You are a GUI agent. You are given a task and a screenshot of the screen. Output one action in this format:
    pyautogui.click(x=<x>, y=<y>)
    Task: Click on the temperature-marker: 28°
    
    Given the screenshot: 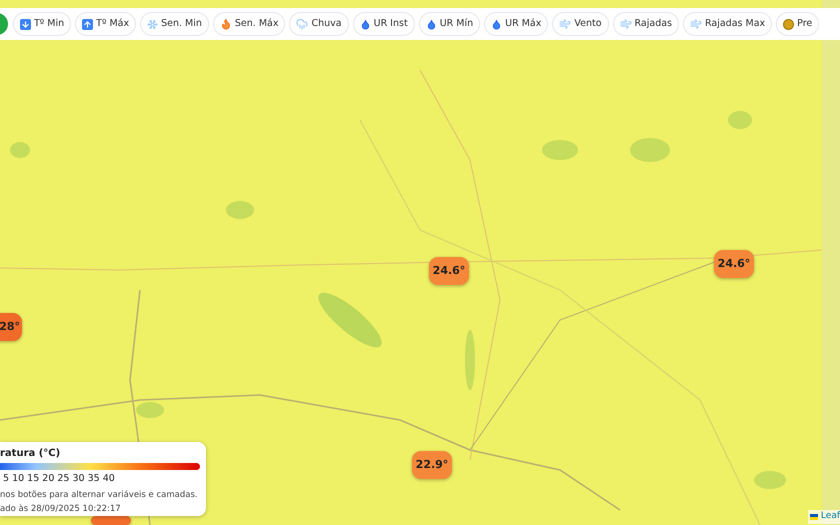 What is the action you would take?
    pyautogui.click(x=11, y=327)
    